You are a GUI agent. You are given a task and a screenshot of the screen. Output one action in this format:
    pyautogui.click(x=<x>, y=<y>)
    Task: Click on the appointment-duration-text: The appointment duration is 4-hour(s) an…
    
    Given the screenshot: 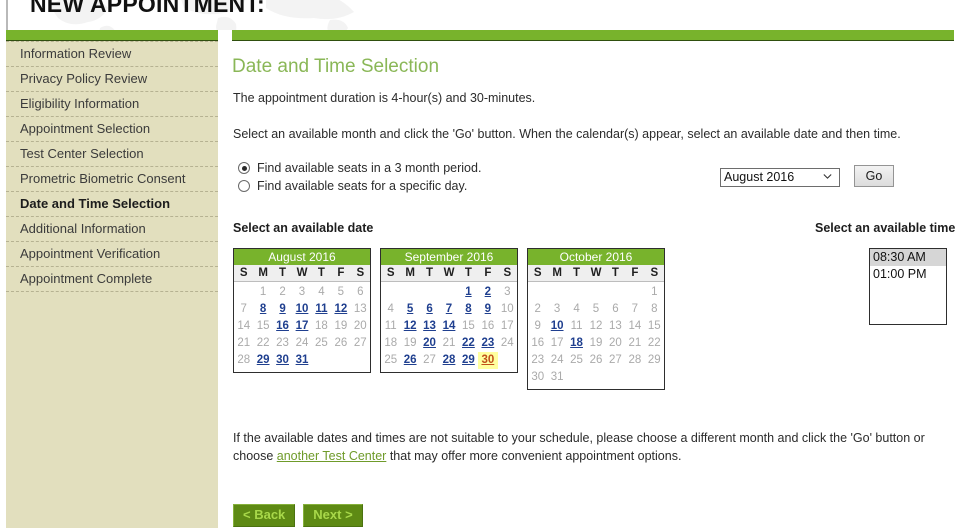 What is the action you would take?
    pyautogui.click(x=384, y=98)
    